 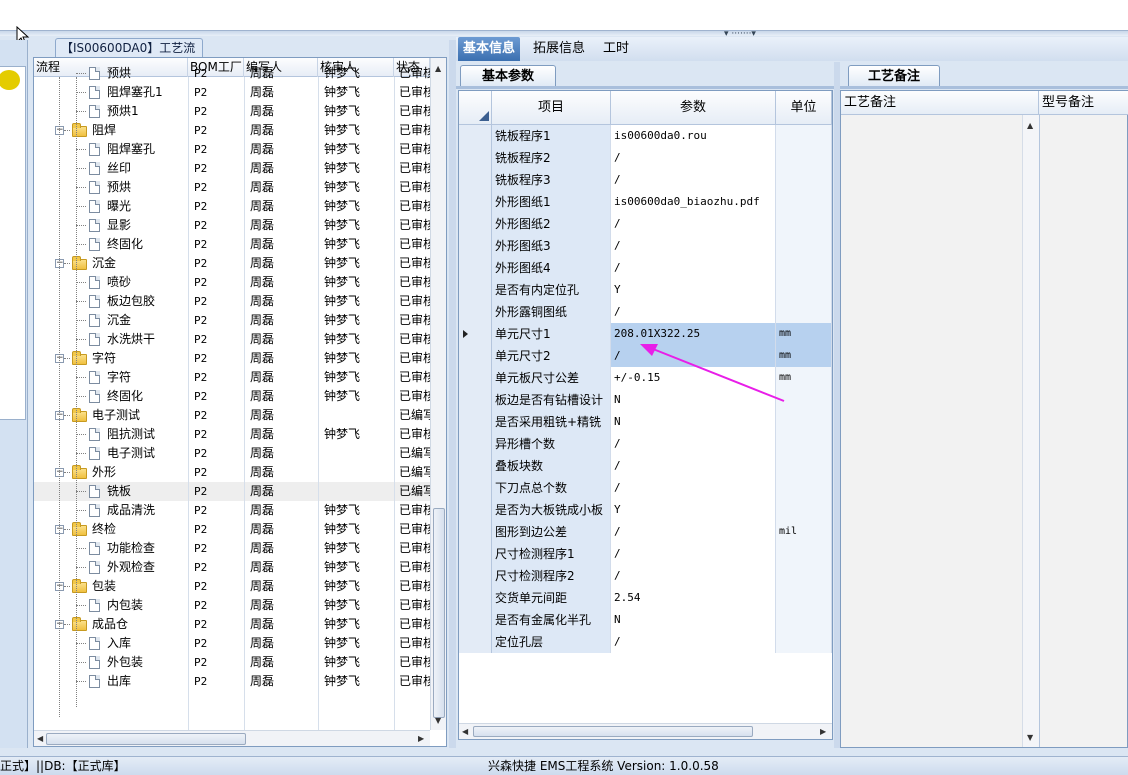 I want to click on param-row: 图形到边公差 / mil, so click(x=645, y=532).